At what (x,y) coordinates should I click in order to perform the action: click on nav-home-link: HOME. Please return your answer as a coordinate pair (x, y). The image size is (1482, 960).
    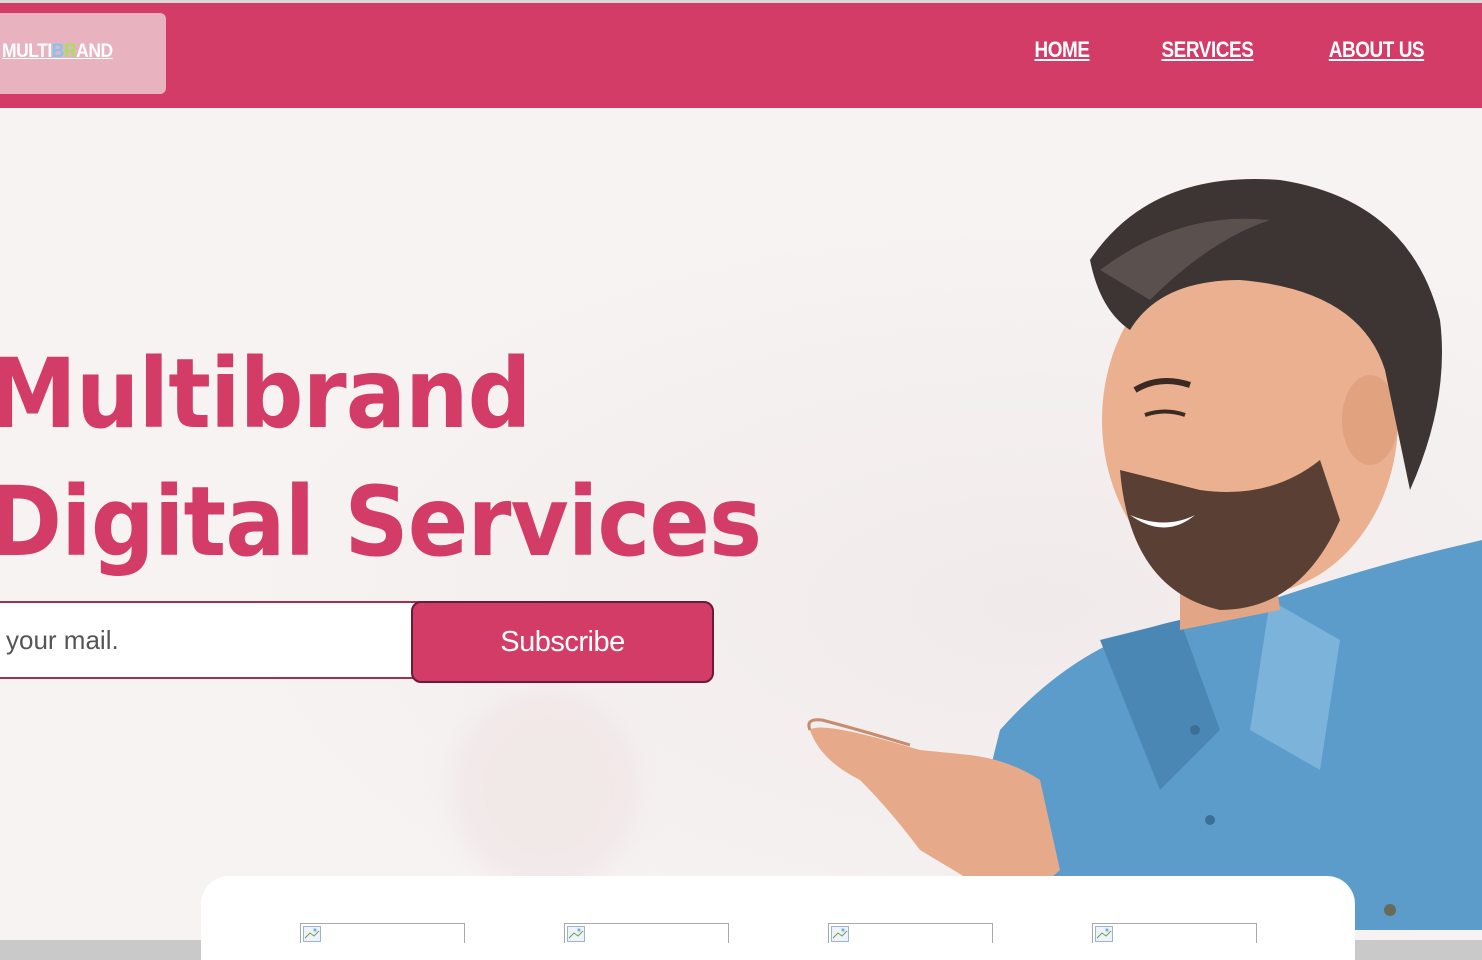
    Looking at the image, I should click on (1062, 50).